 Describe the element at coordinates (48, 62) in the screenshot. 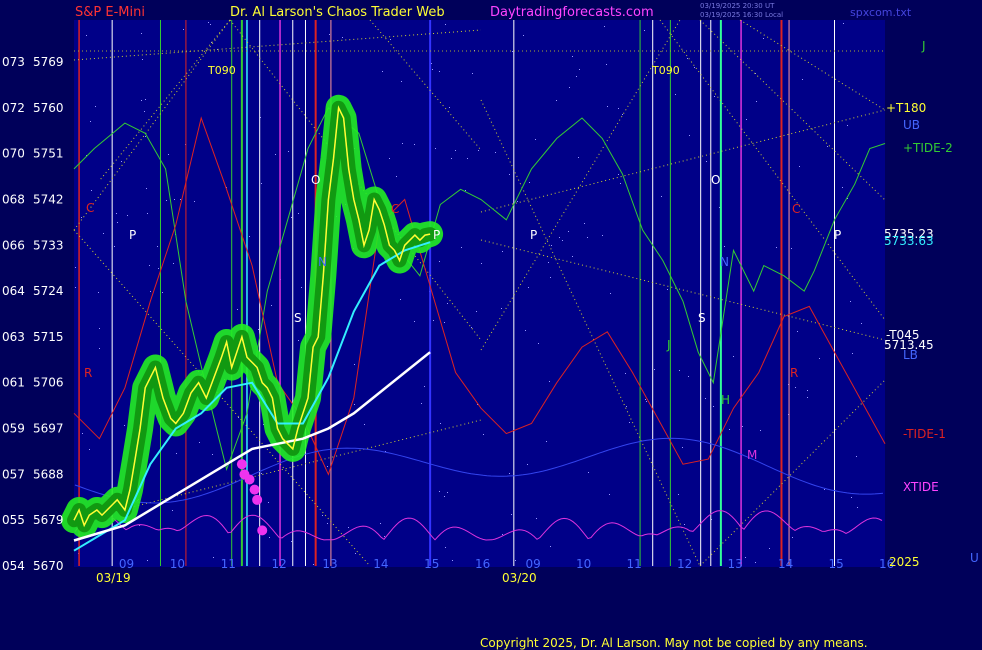

I see `price-tick-label: 5769` at that location.